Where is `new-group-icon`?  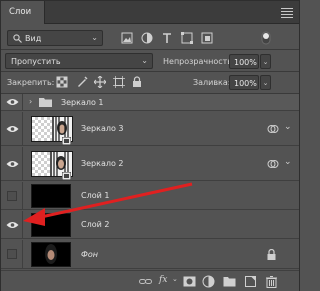 new-group-icon is located at coordinates (229, 281).